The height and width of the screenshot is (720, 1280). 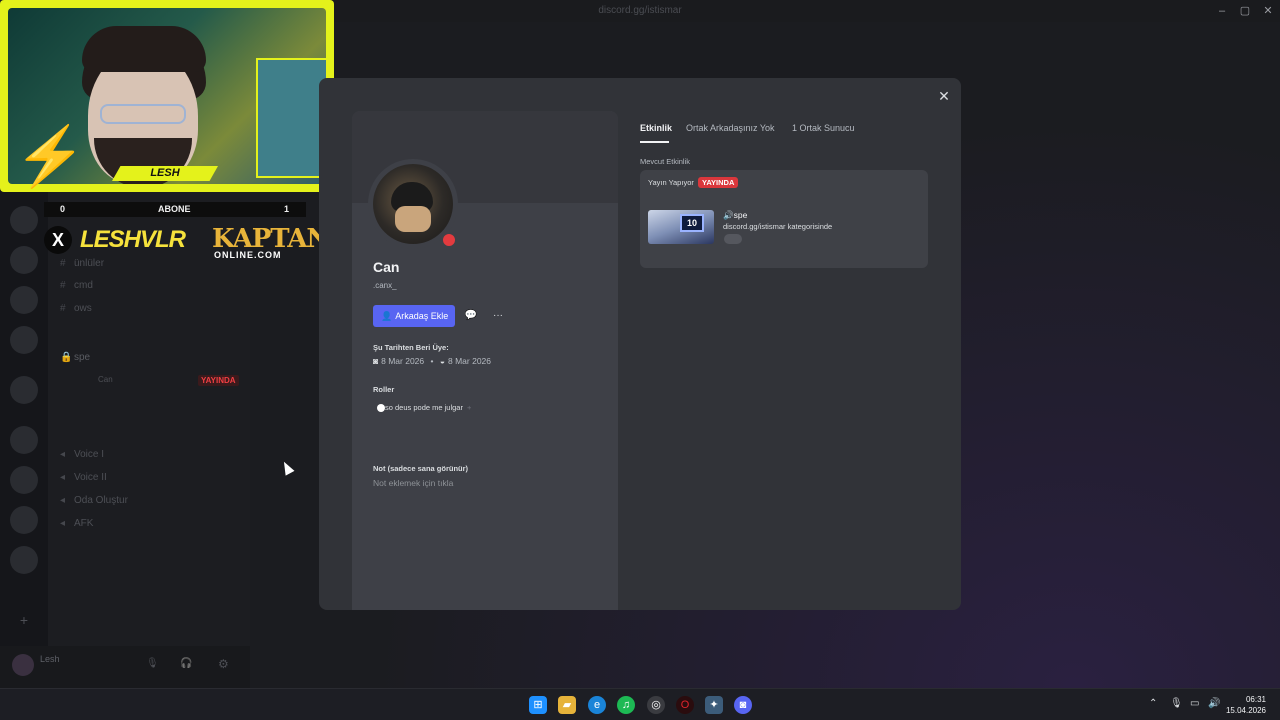 I want to click on spotify-icon: ♫, so click(x=626, y=705).